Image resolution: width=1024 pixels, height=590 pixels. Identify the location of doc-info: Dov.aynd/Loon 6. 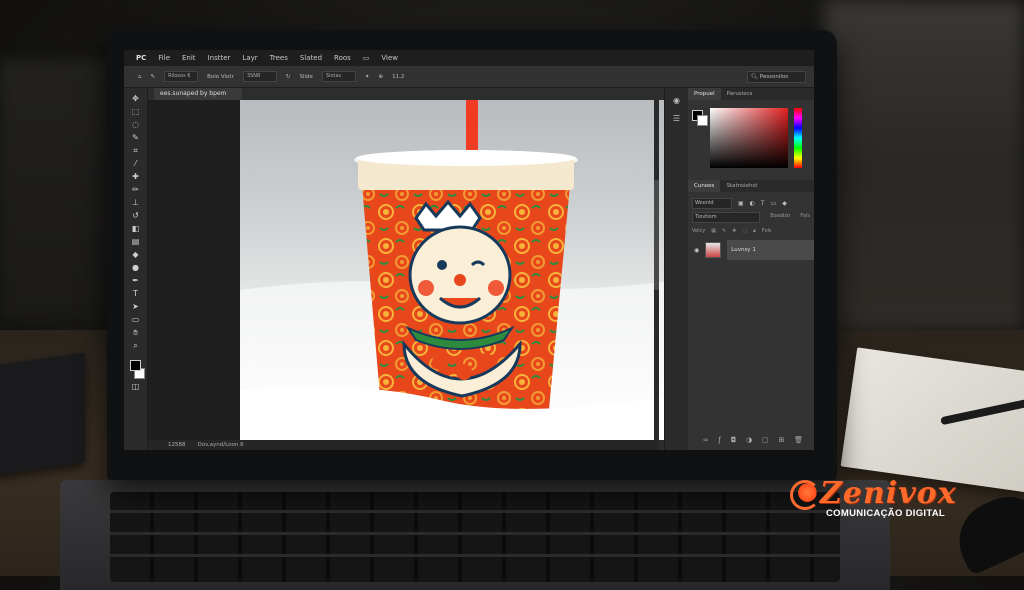
(220, 445).